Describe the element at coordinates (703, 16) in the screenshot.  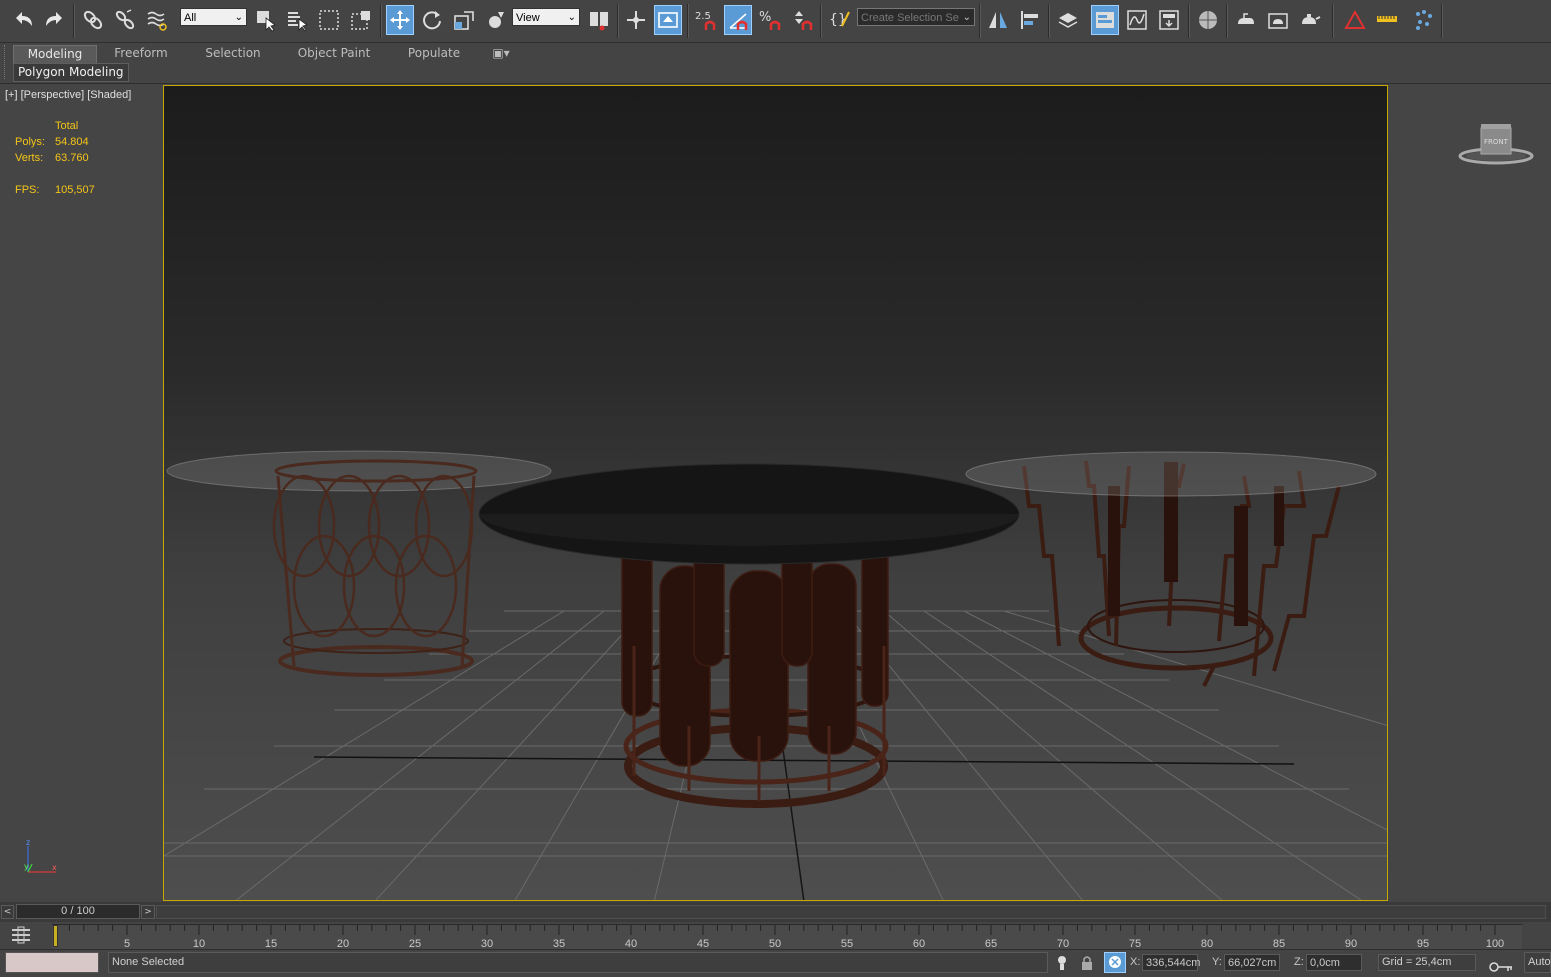
I see `snap-toggle-label: 2.5` at that location.